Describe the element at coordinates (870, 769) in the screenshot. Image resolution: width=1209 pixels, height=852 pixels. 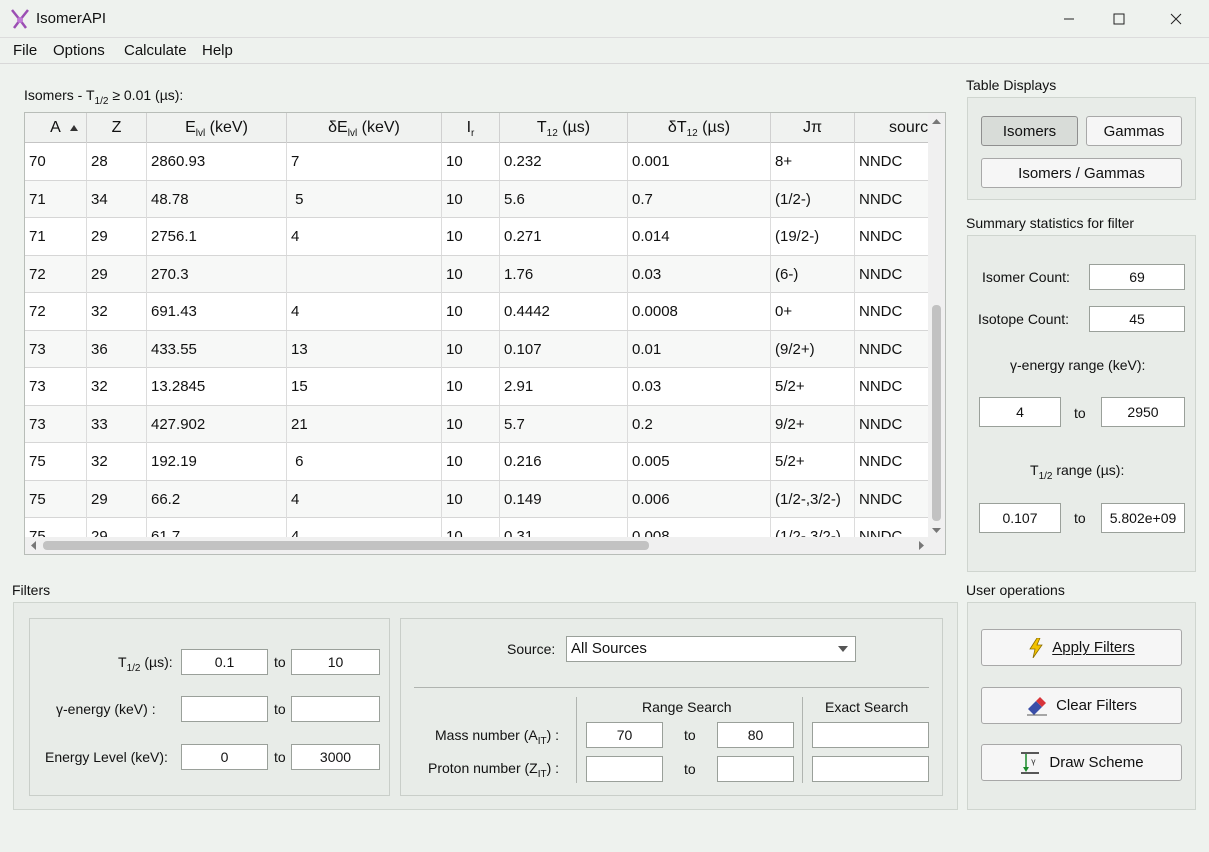
I see `proton-exact-input` at that location.